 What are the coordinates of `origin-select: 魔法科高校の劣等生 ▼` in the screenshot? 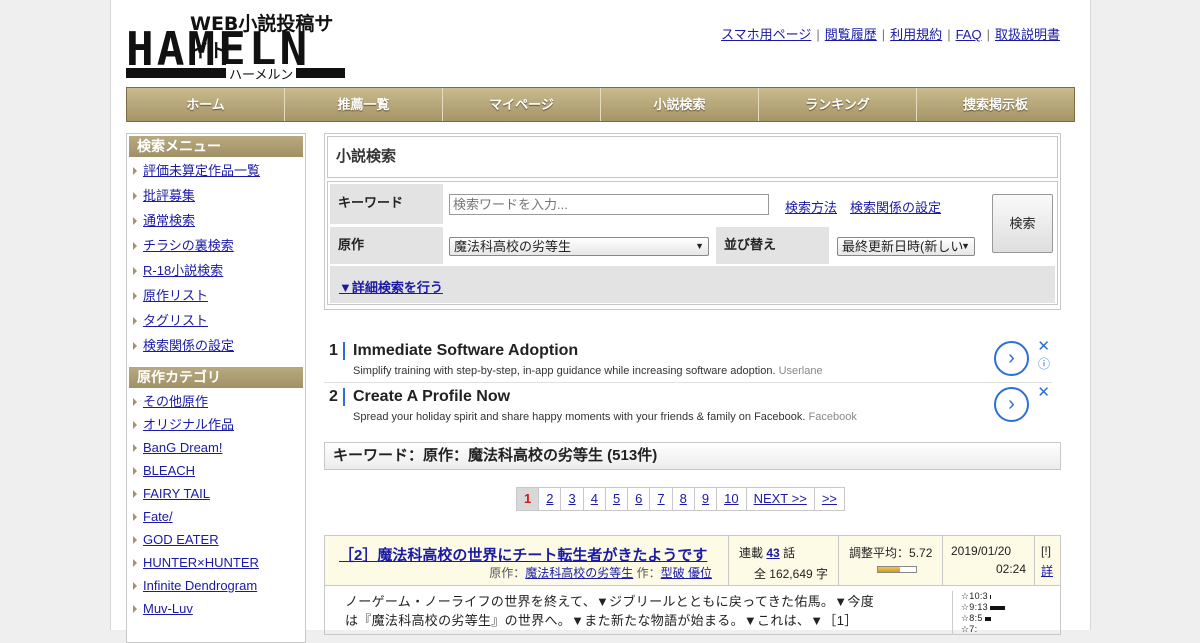 It's located at (579, 246).